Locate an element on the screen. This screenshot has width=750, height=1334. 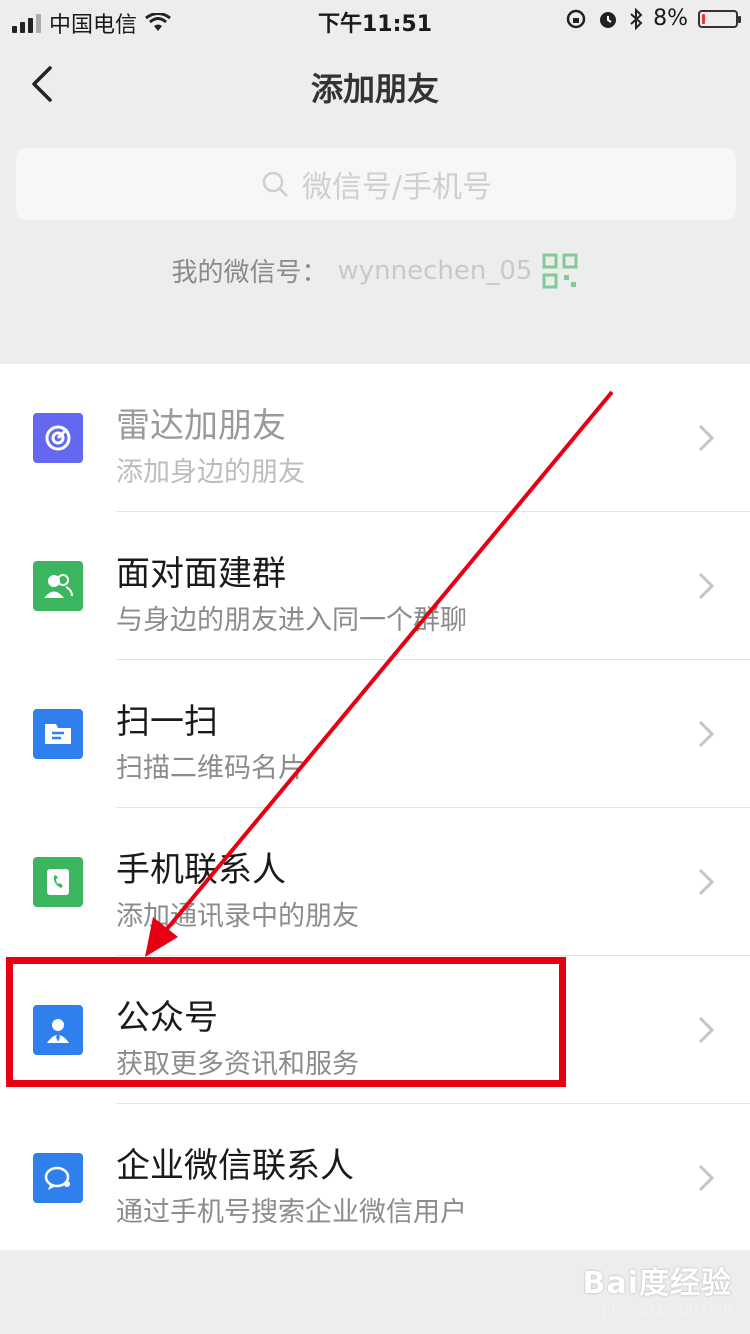
battery-percent: 8% is located at coordinates (670, 18).